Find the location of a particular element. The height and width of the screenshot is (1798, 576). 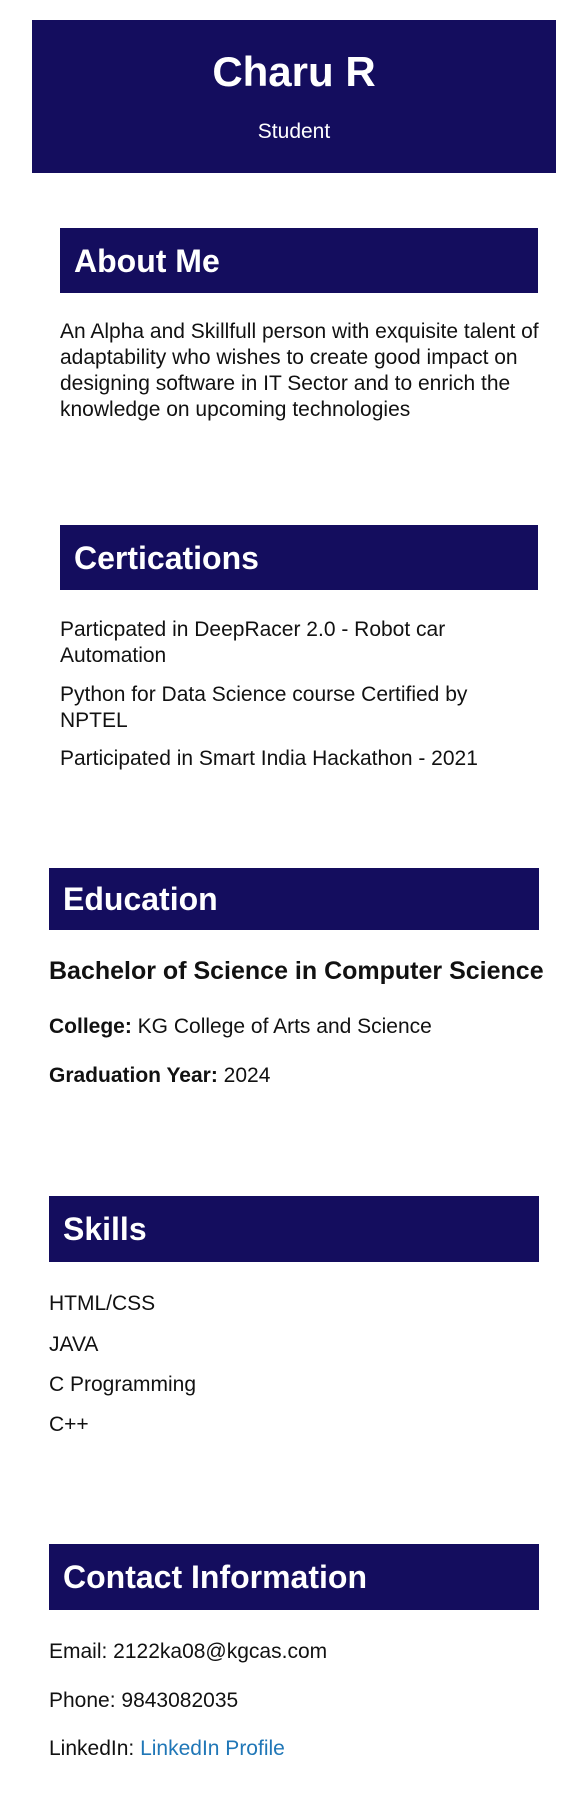

skills-heading: Skills is located at coordinates (294, 1229).